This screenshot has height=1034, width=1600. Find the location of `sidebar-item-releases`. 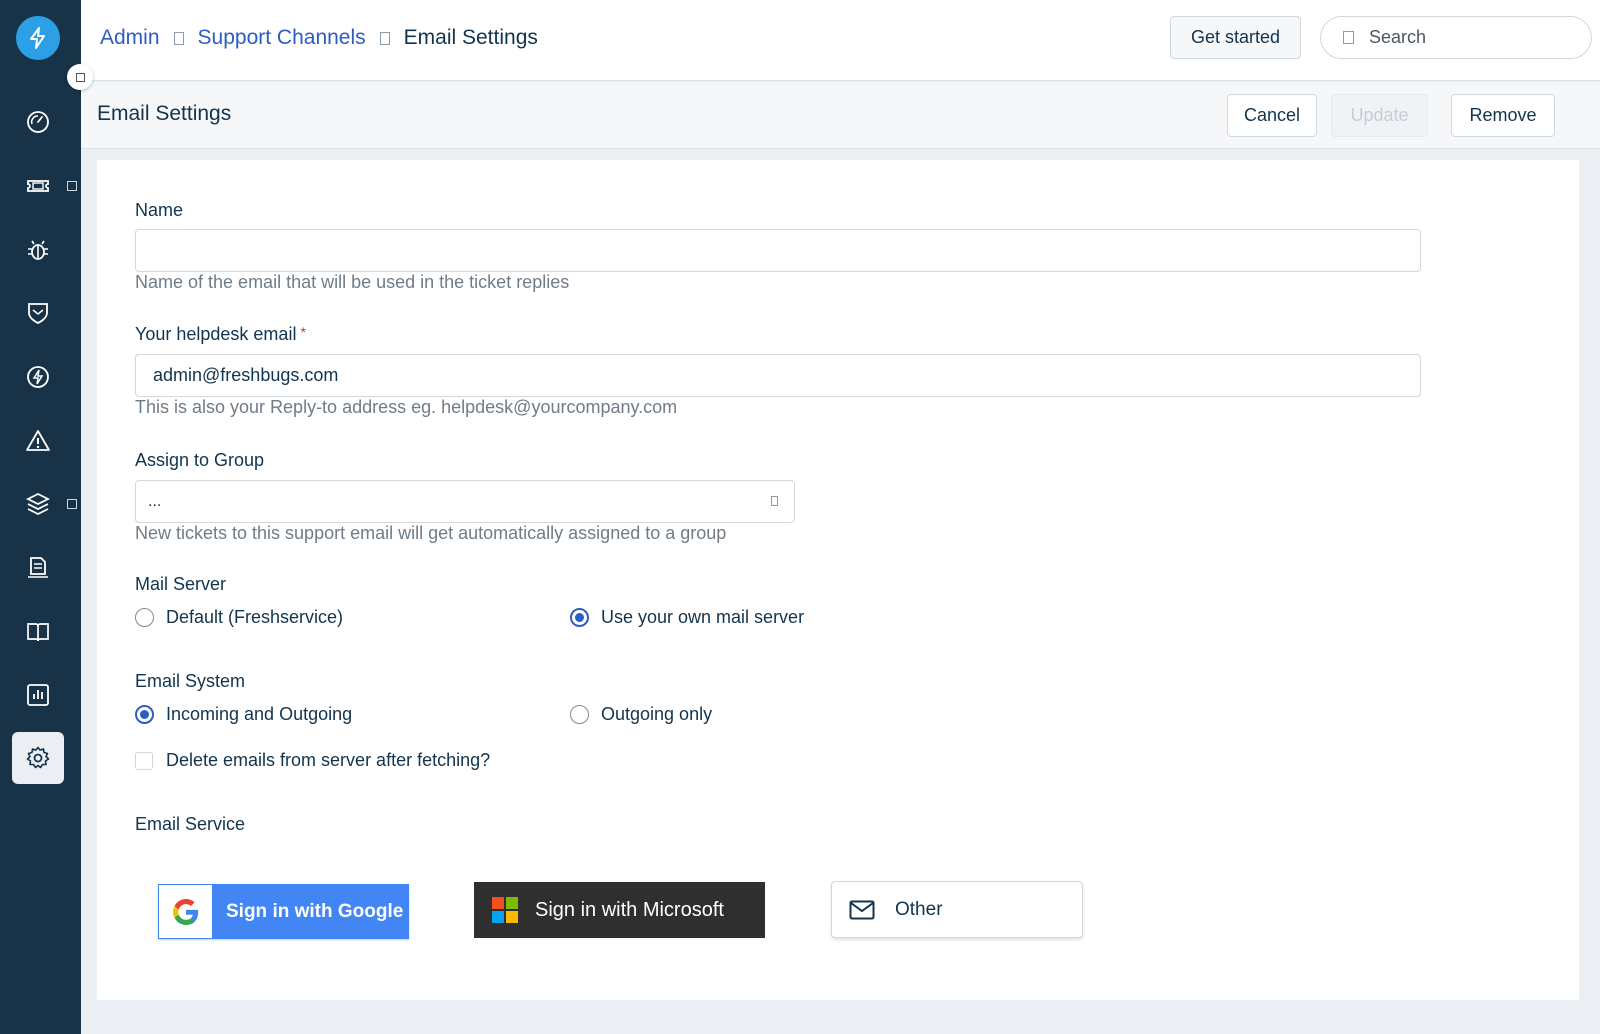

sidebar-item-releases is located at coordinates (38, 377).